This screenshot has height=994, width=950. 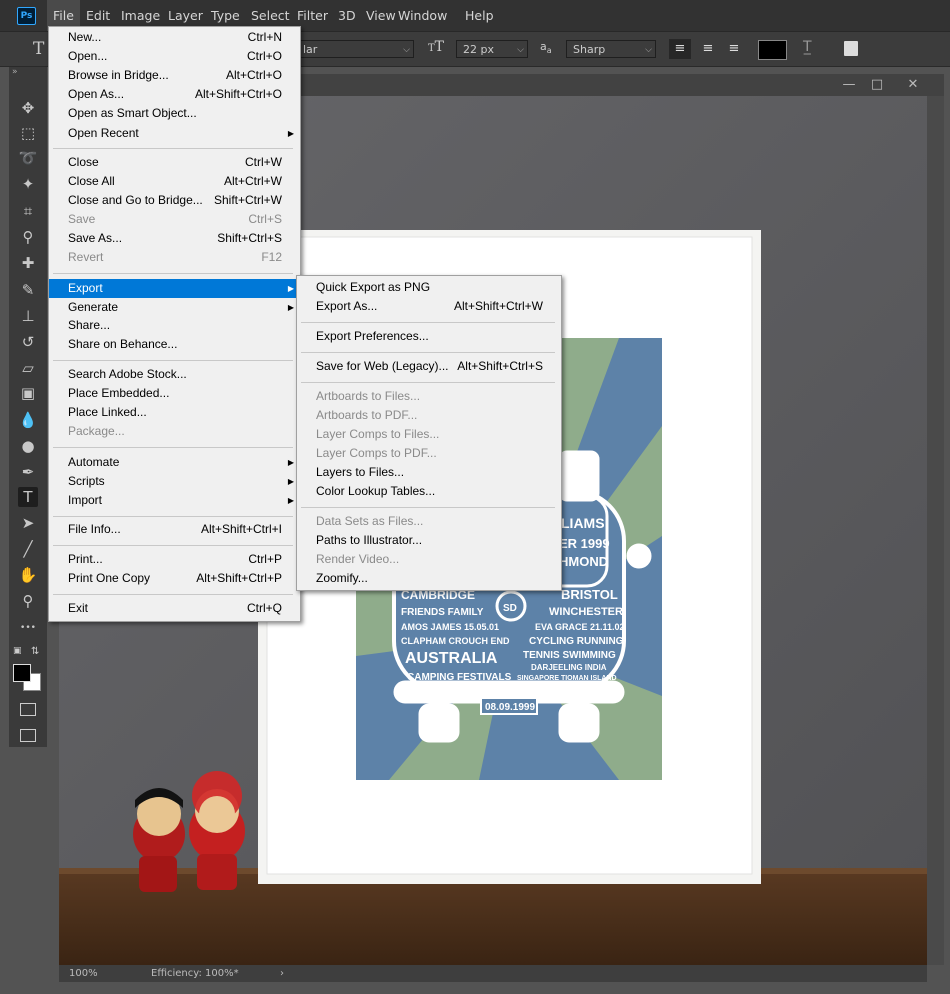 I want to click on svg-text: AMOS JAMES 15.05.01, so click(x=450, y=627).